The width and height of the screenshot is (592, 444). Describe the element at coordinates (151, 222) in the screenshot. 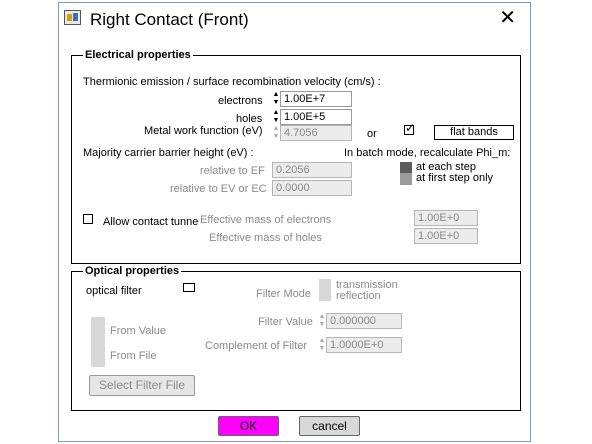

I see `allow-tunneling-label: Allow contact tunne` at that location.